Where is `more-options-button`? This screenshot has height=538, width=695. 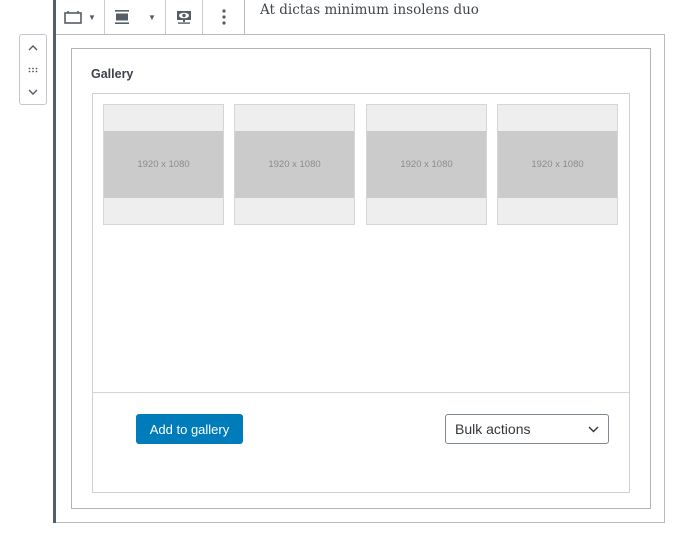
more-options-button is located at coordinates (223, 17).